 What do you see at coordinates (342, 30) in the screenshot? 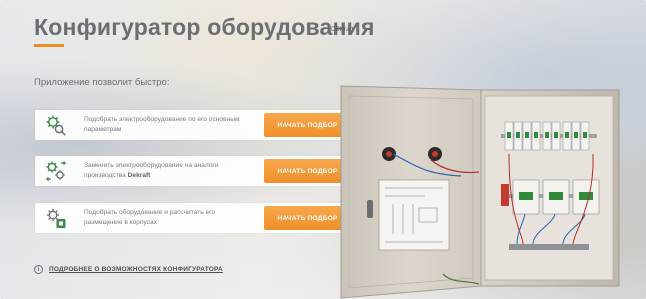
I see `brand-logo: DEKraft` at bounding box center [342, 30].